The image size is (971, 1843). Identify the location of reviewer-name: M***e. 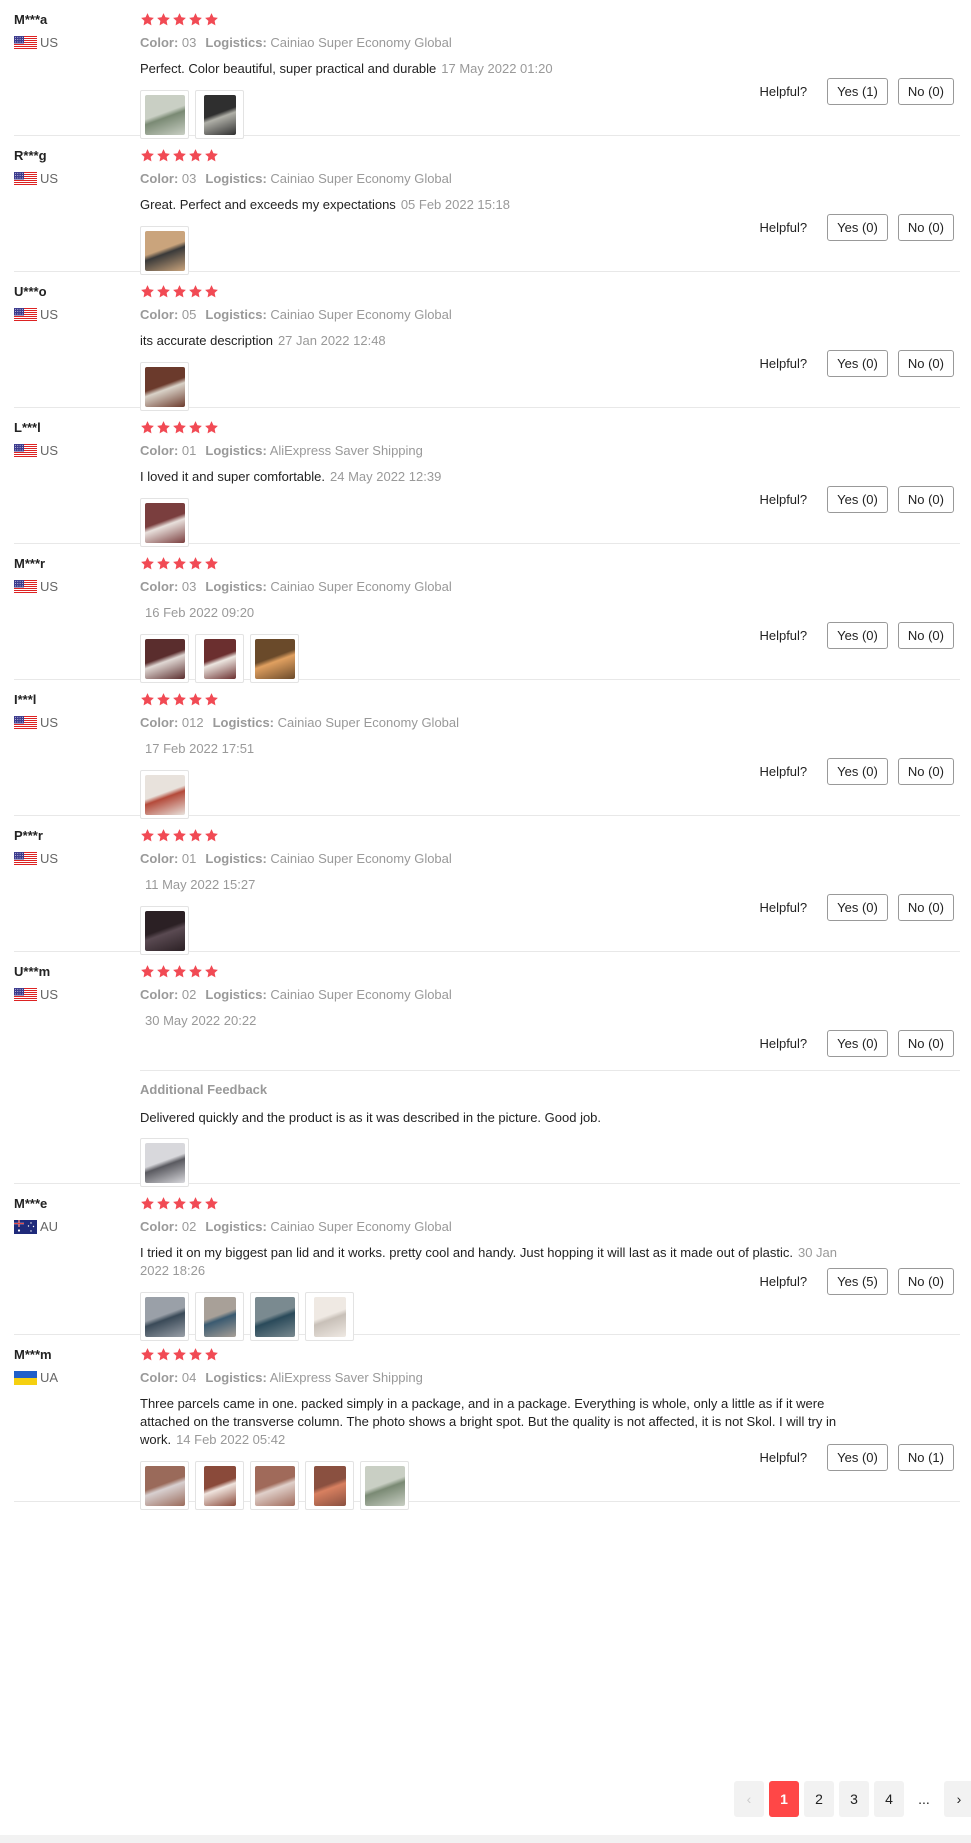
(31, 1203).